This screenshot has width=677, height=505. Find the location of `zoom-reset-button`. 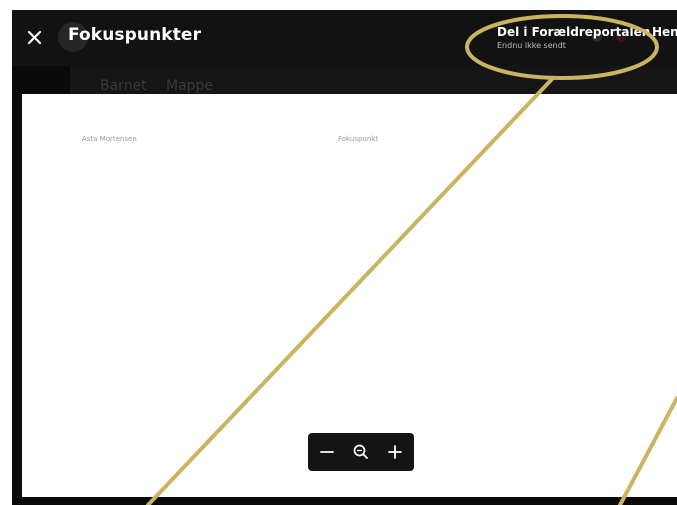

zoom-reset-button is located at coordinates (361, 452).